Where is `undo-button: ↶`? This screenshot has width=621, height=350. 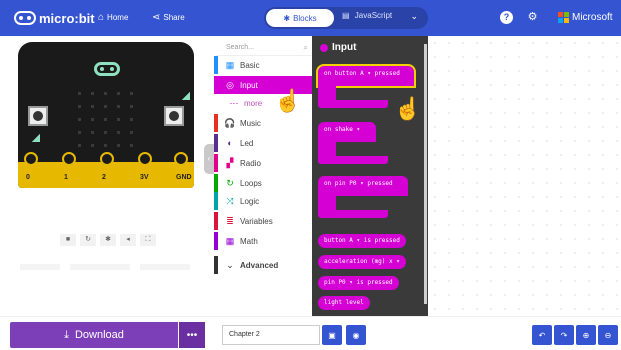 undo-button: ↶ is located at coordinates (542, 335).